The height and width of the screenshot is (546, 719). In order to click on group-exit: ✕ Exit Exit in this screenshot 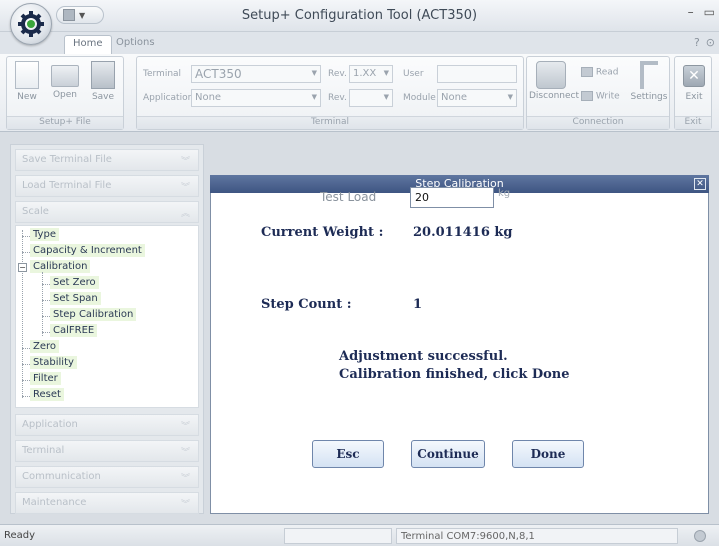, I will do `click(693, 93)`.